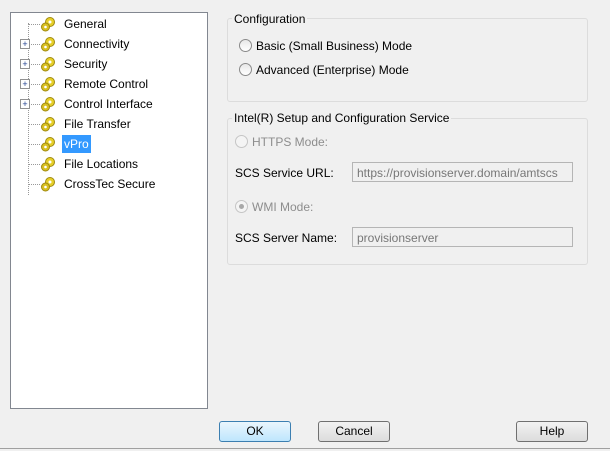 This screenshot has height=451, width=610. What do you see at coordinates (110, 184) in the screenshot?
I see `tree-item-label: CrossTec Secure` at bounding box center [110, 184].